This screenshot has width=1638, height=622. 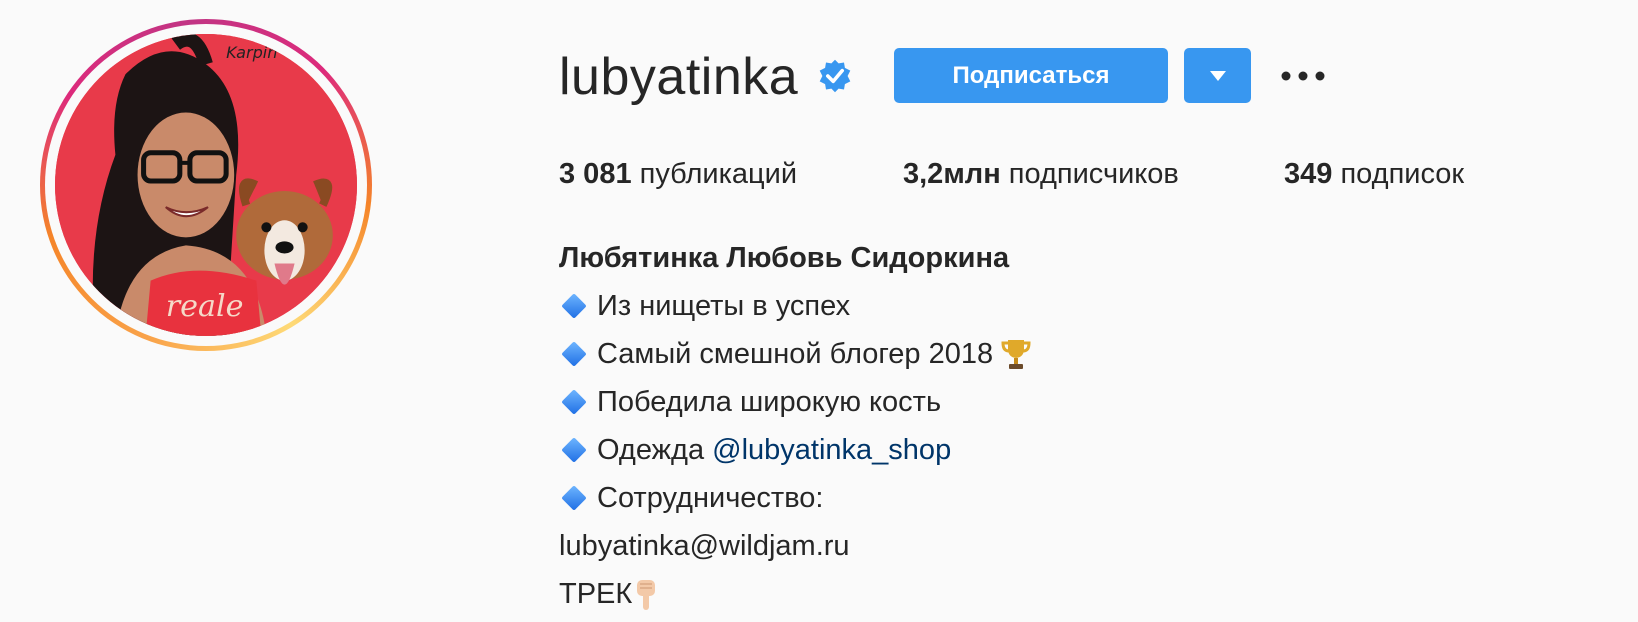 I want to click on bio-line-text: Самый смешной блогер 2018, so click(x=795, y=354).